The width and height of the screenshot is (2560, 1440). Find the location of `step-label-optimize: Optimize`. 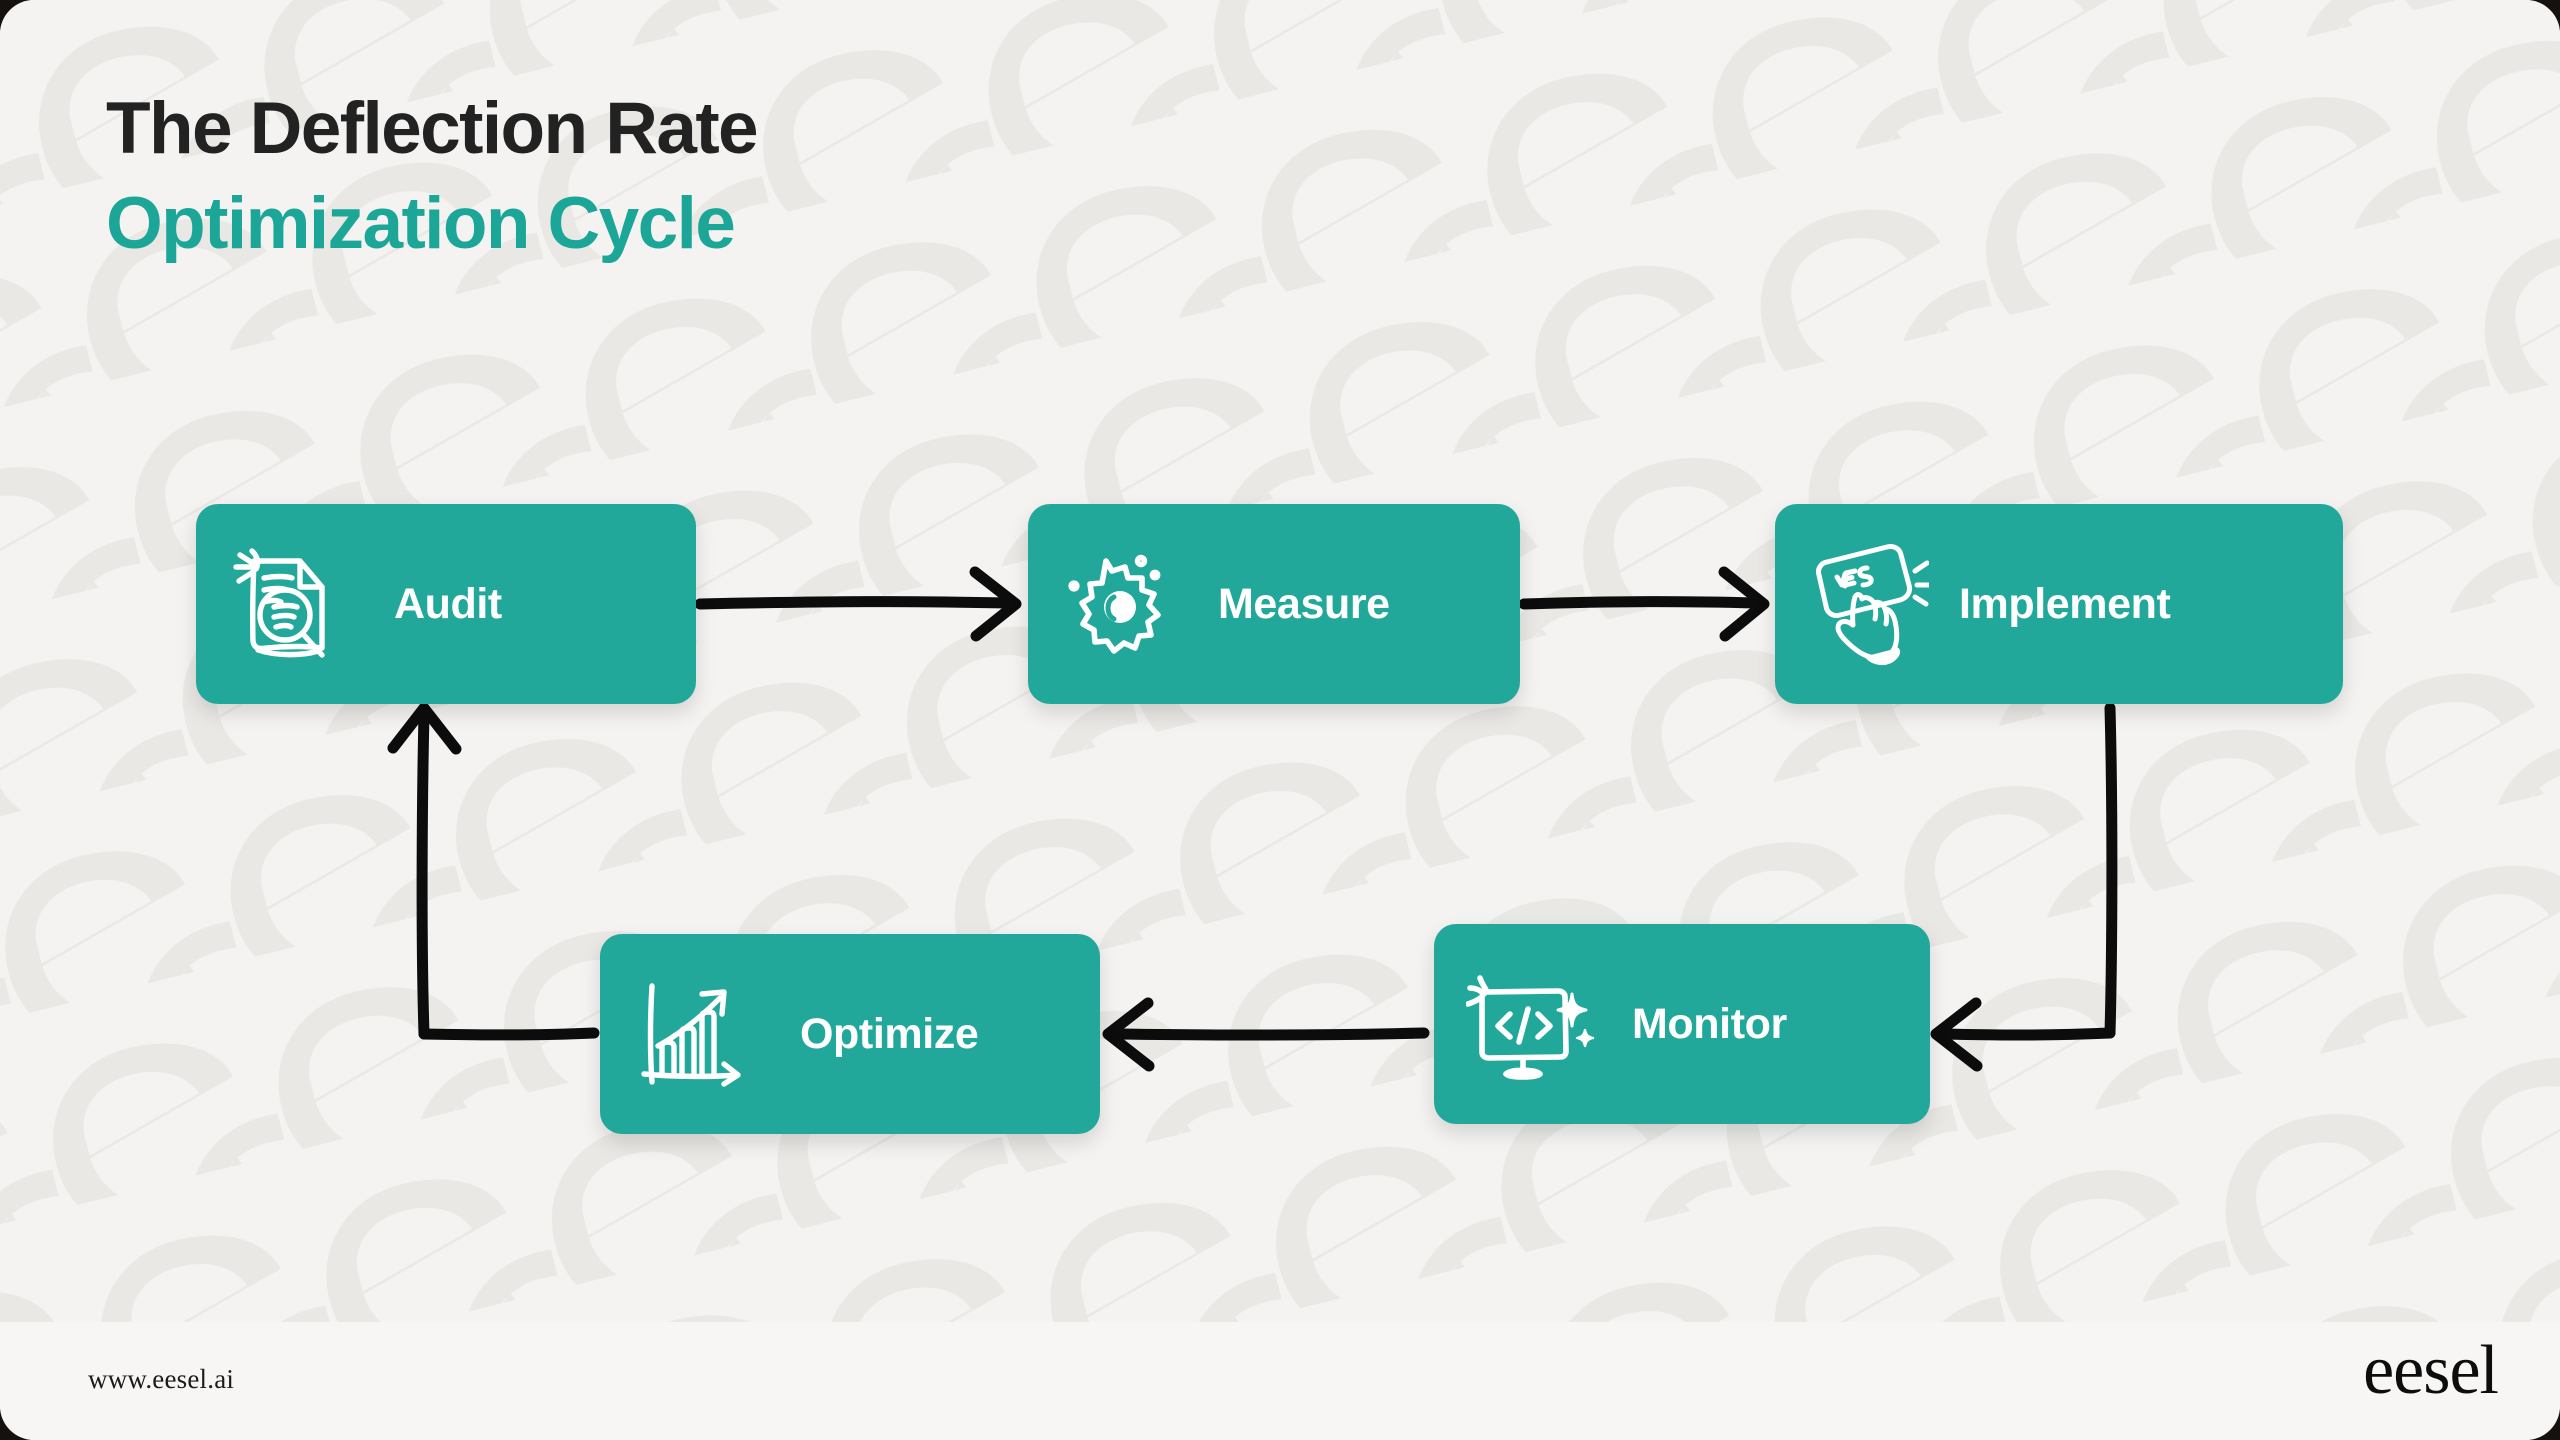

step-label-optimize: Optimize is located at coordinates (889, 1033).